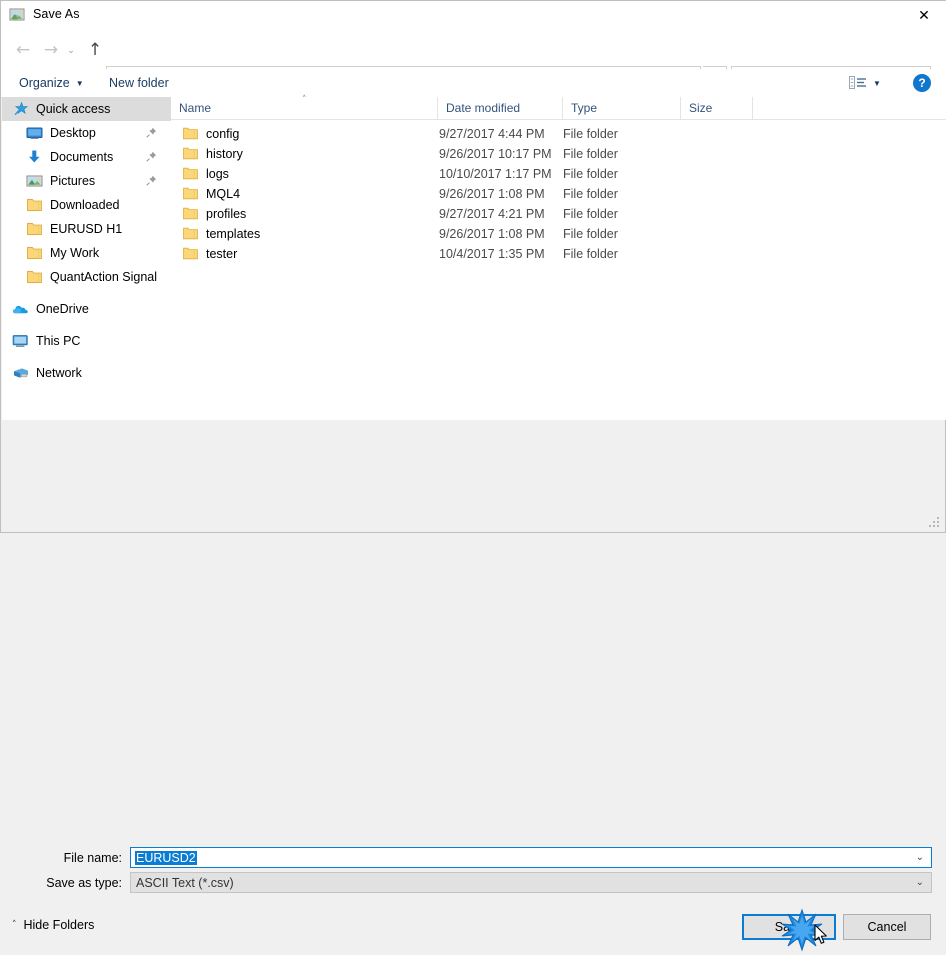 The width and height of the screenshot is (946, 955). What do you see at coordinates (86, 205) in the screenshot?
I see `sidebar-item-downloaded: Downloaded` at bounding box center [86, 205].